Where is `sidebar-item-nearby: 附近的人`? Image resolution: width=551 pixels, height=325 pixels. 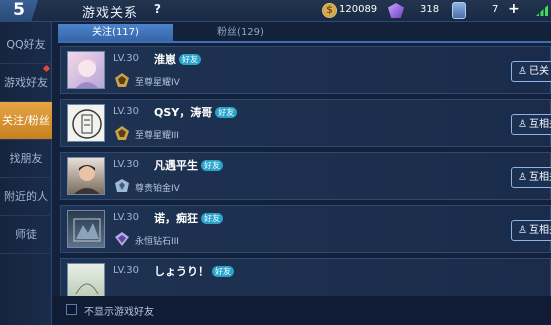
sidebar-item-nearby: 附近的人 is located at coordinates (26, 197).